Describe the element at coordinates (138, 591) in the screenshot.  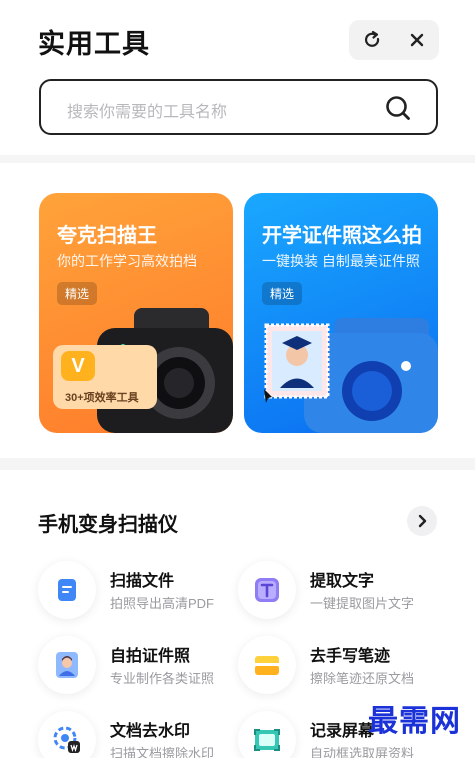
I see `tool-scan-file: 扫描文件 拍照导出高清PDF` at that location.